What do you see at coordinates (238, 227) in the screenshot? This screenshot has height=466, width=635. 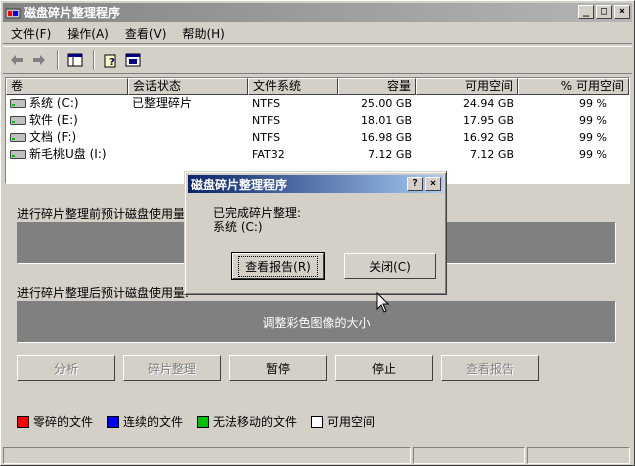 I see `dialog-message-line2: 系统 (C:)` at bounding box center [238, 227].